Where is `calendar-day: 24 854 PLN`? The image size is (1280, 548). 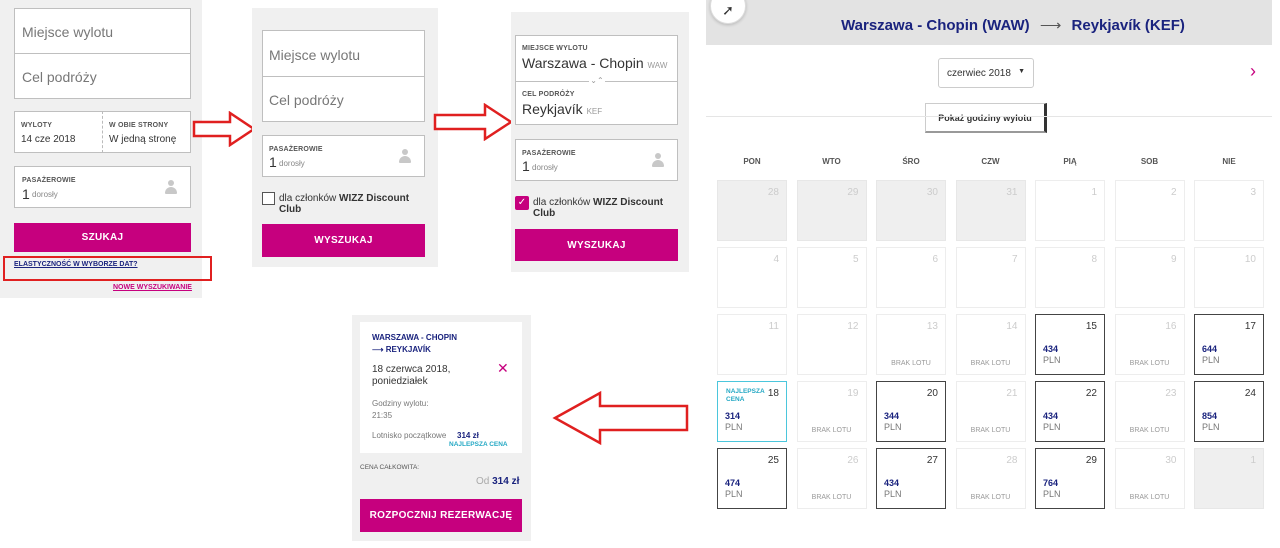 calendar-day: 24 854 PLN is located at coordinates (1229, 411).